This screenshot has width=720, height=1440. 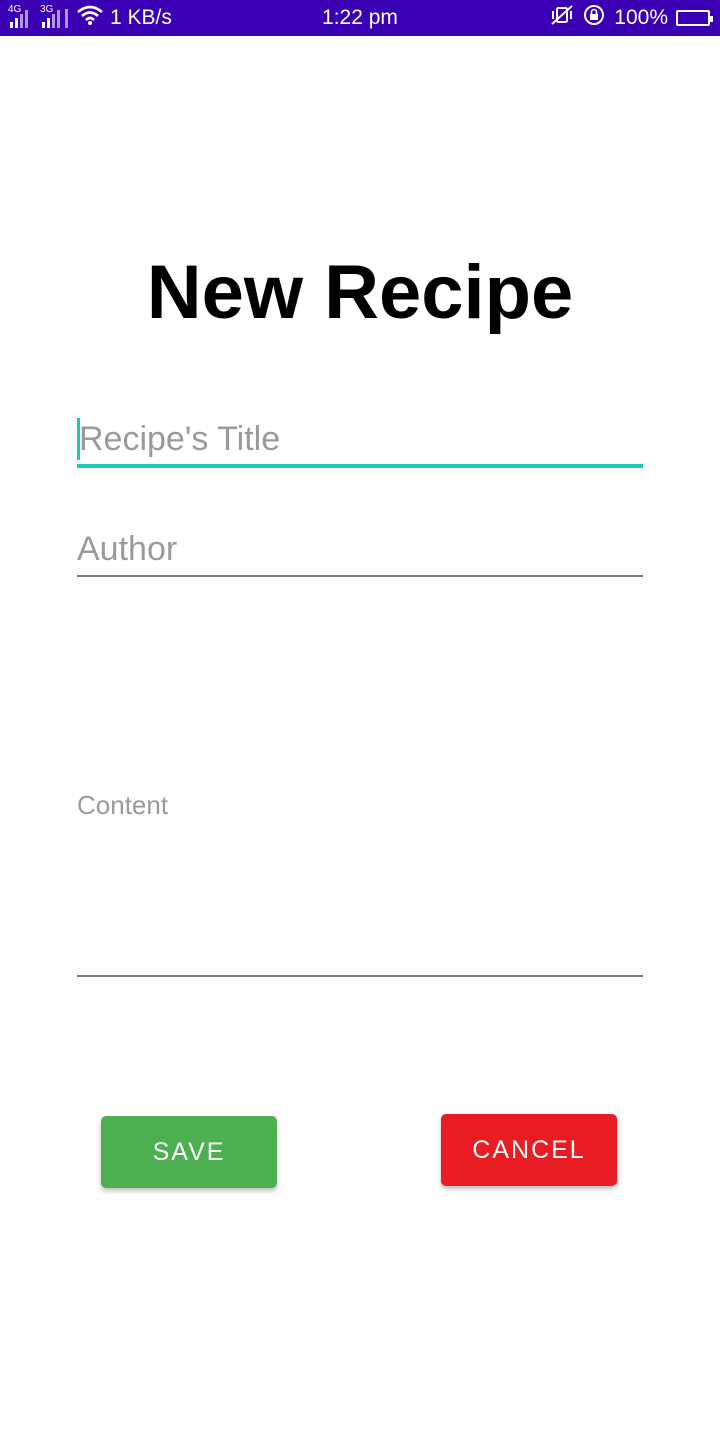 I want to click on cancel-button: CANCEL, so click(x=529, y=1150).